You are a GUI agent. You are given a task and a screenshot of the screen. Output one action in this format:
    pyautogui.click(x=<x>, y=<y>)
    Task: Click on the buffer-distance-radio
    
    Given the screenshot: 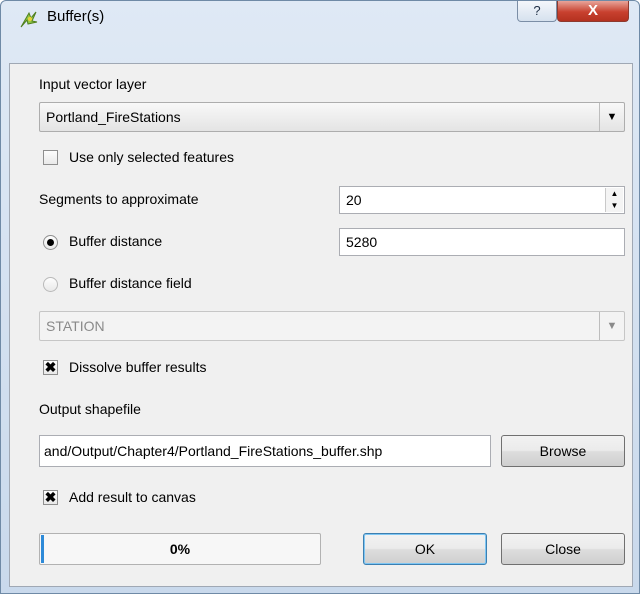 What is the action you would take?
    pyautogui.click(x=50, y=242)
    